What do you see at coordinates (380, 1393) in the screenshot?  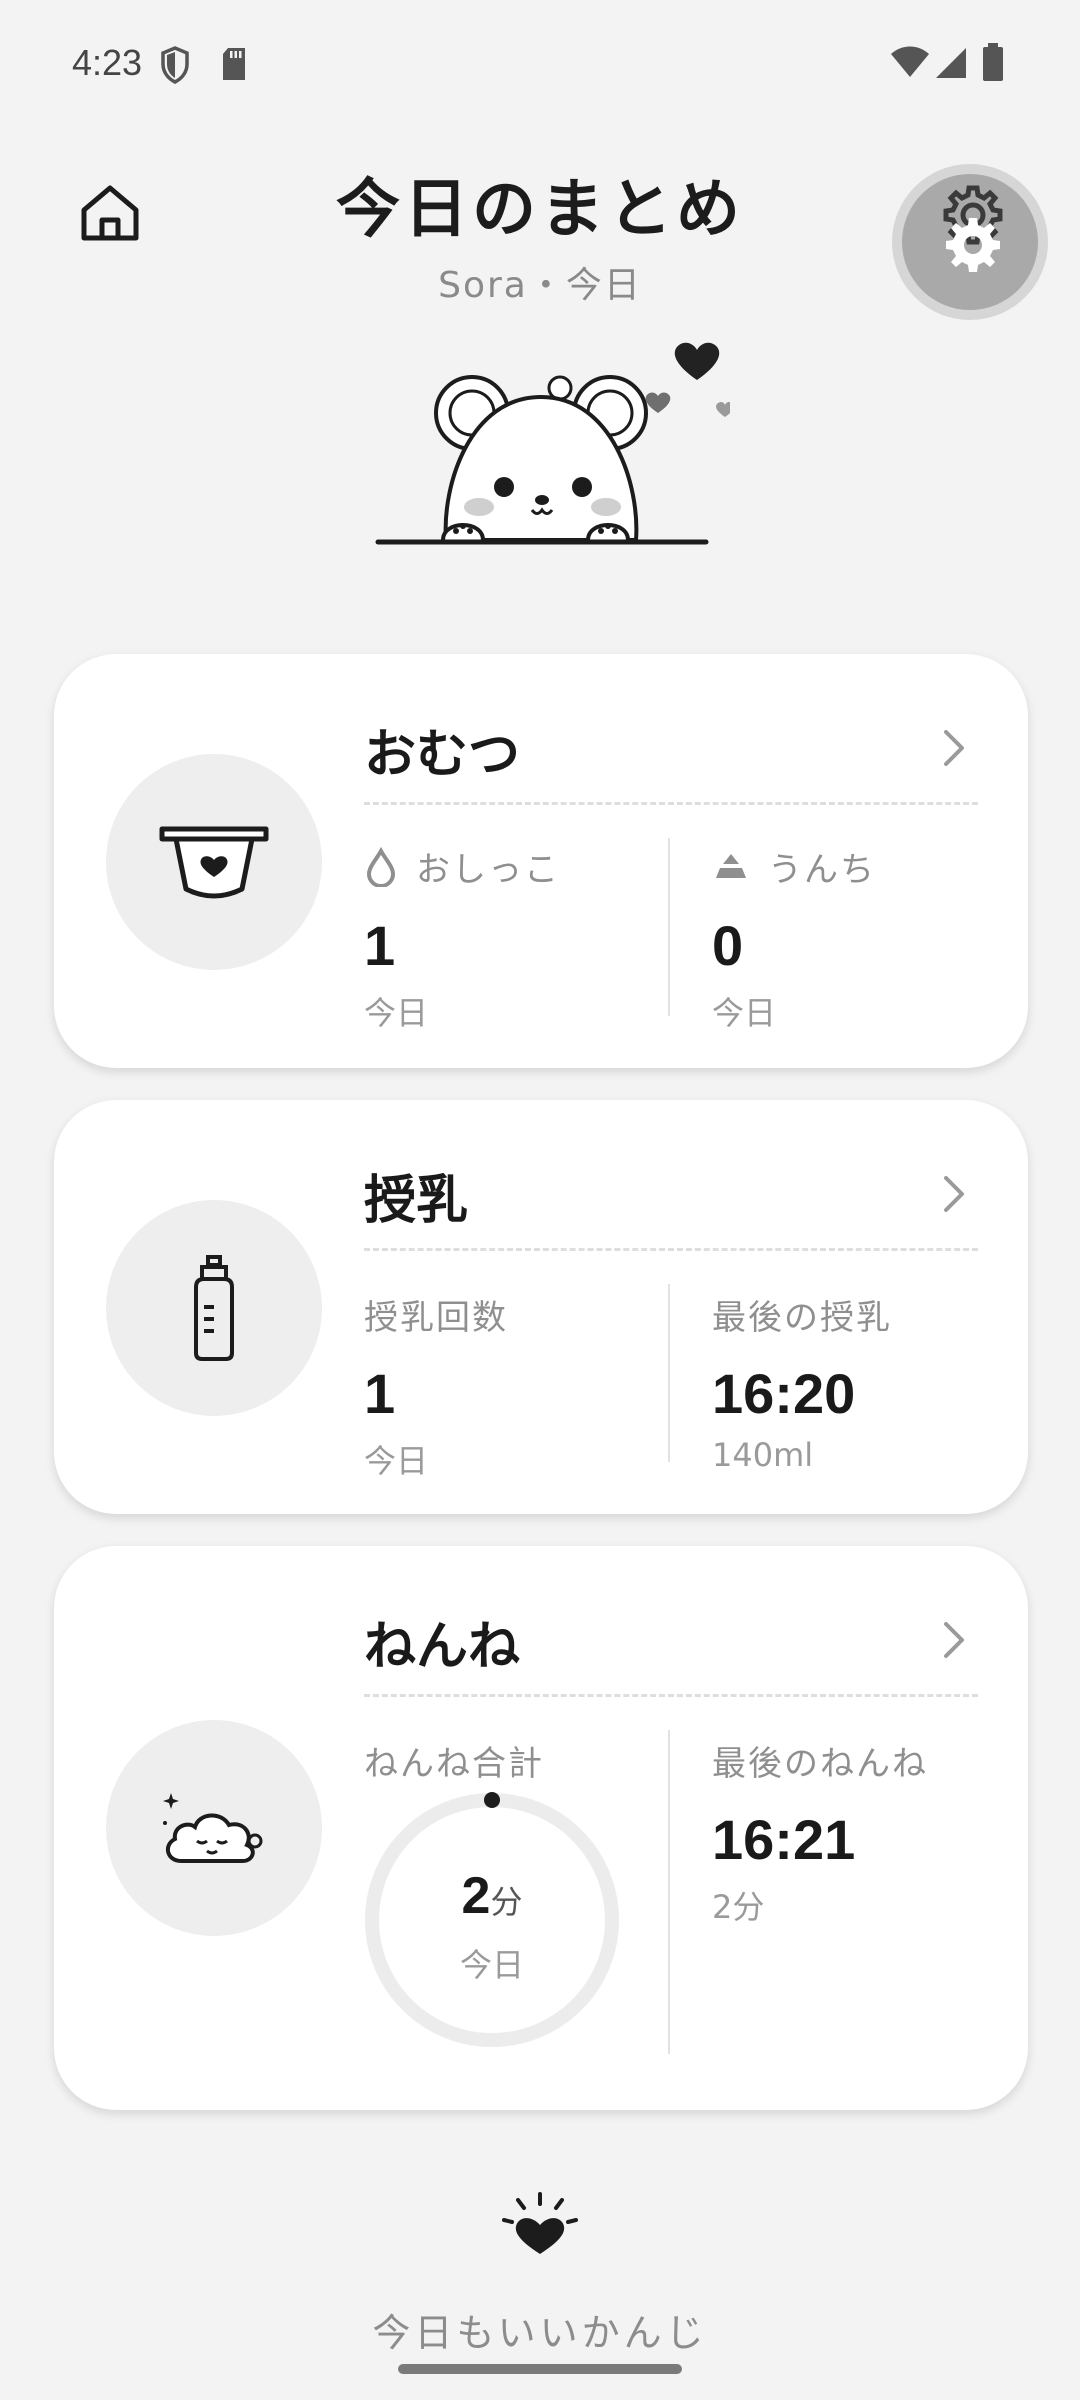 I see `feeding-count: 1` at bounding box center [380, 1393].